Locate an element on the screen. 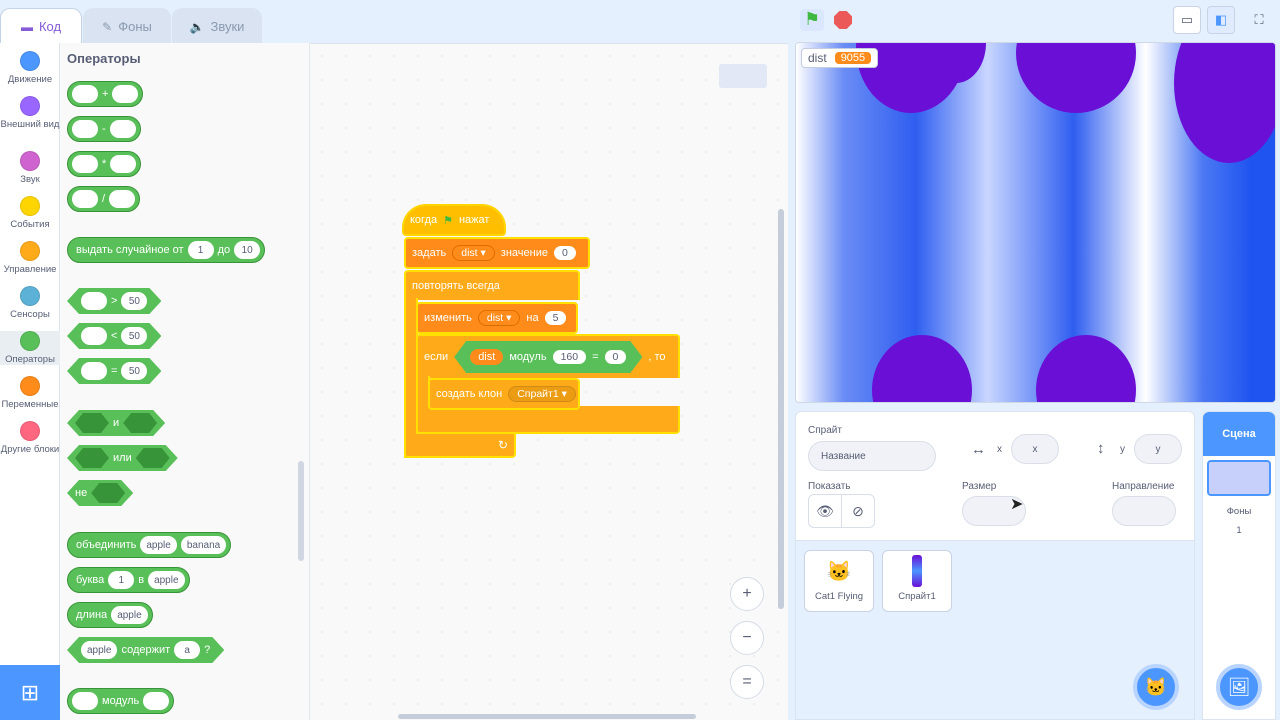 The height and width of the screenshot is (720, 1280). category-sensing: Сенсоры is located at coordinates (30, 303).